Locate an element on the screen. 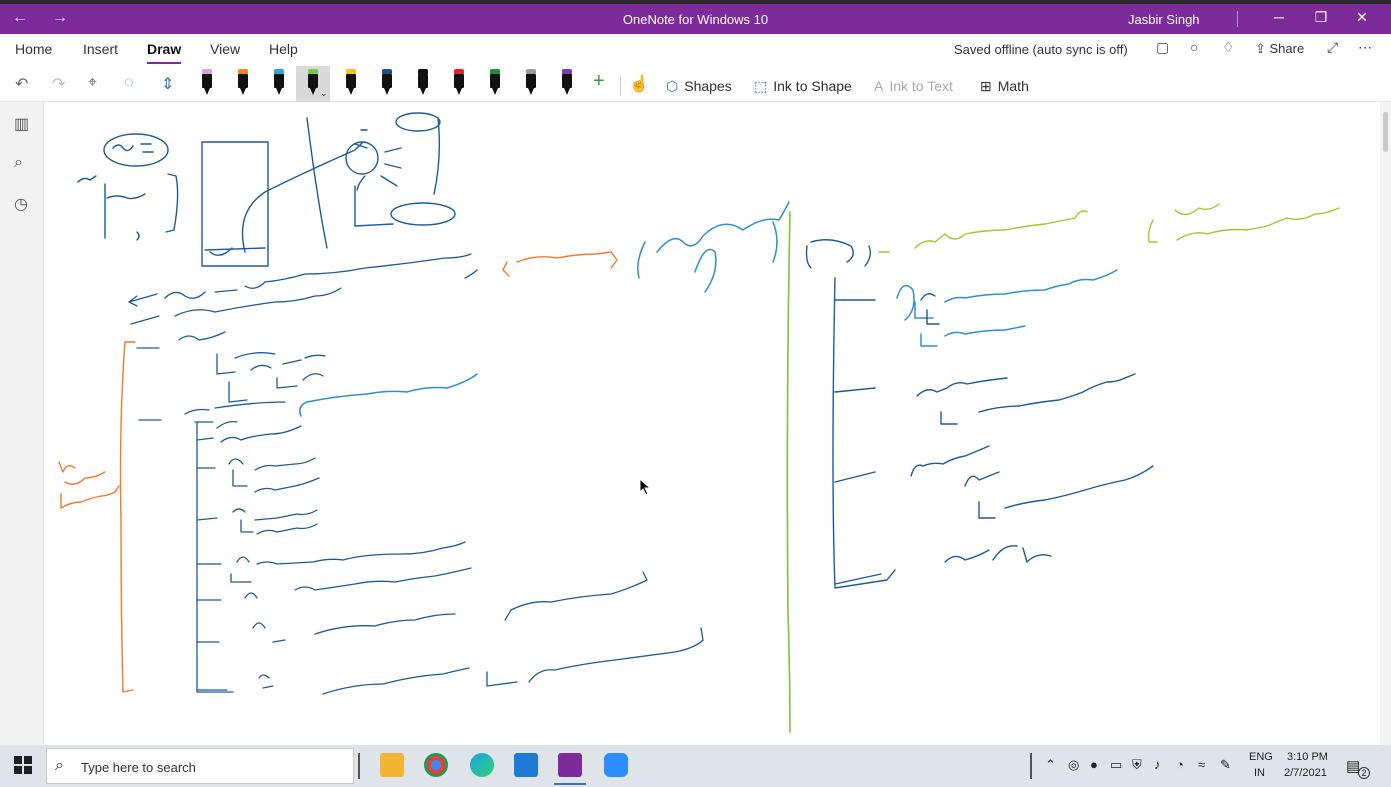  toolbar-separator is located at coordinates (620, 86).